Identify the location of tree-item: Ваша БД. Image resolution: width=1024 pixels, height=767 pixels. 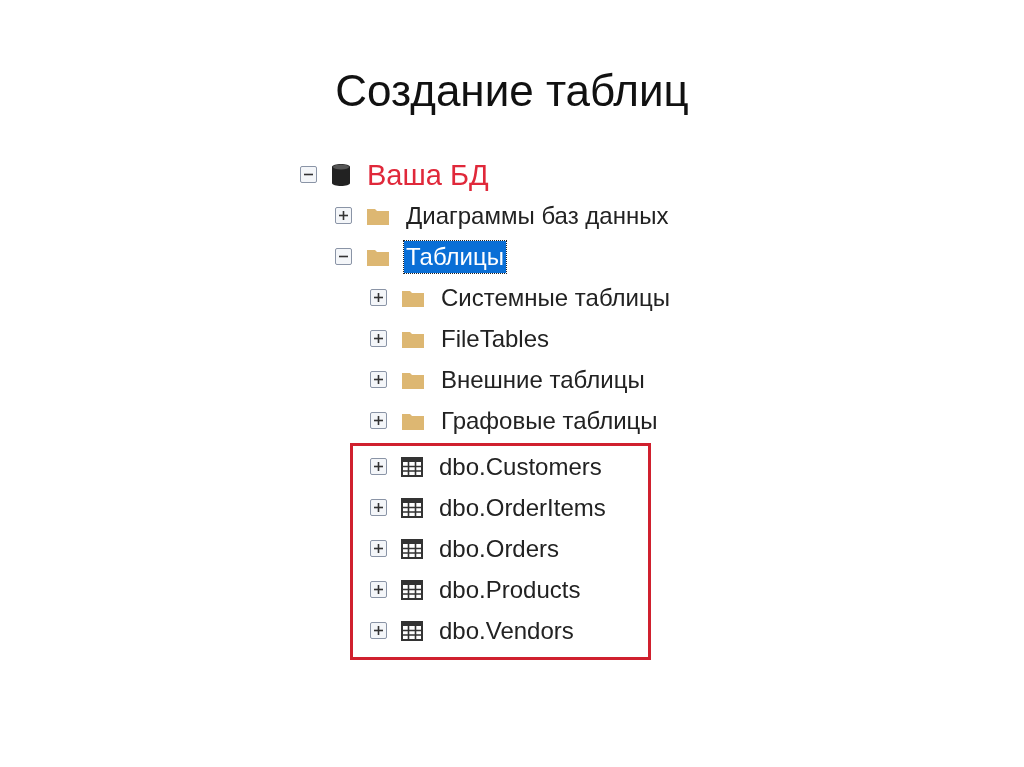
(428, 174).